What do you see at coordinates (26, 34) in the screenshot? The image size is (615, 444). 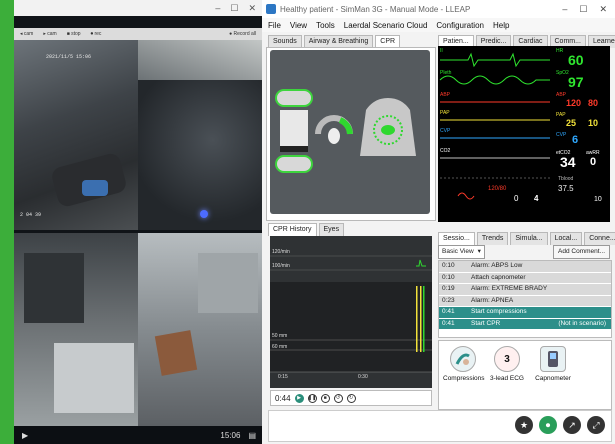 I see `toolbar-item-1: ◂ cam` at bounding box center [26, 34].